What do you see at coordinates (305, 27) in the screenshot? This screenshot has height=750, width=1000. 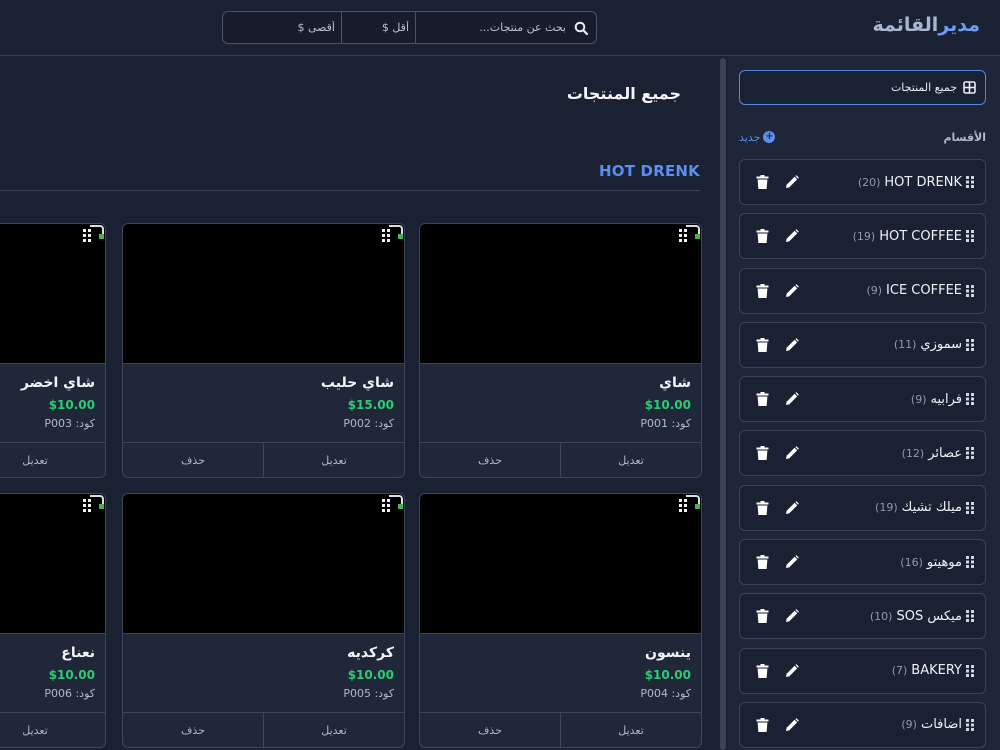 I see `max-price-input` at bounding box center [305, 27].